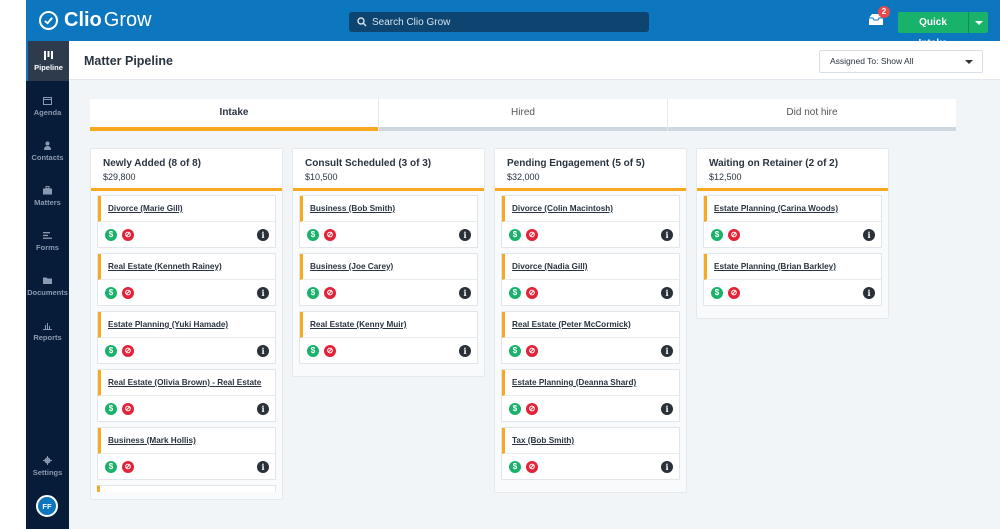 The height and width of the screenshot is (529, 1000). What do you see at coordinates (47, 280) in the screenshot?
I see `folder-icon` at bounding box center [47, 280].